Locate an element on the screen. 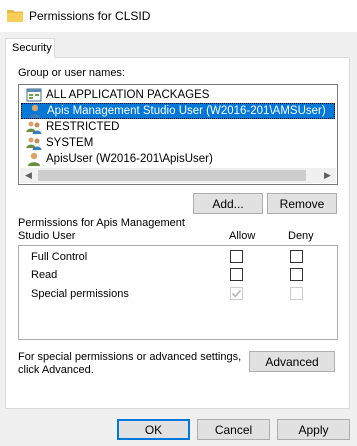 This screenshot has width=357, height=446. deny-column-header: Deny is located at coordinates (301, 236).